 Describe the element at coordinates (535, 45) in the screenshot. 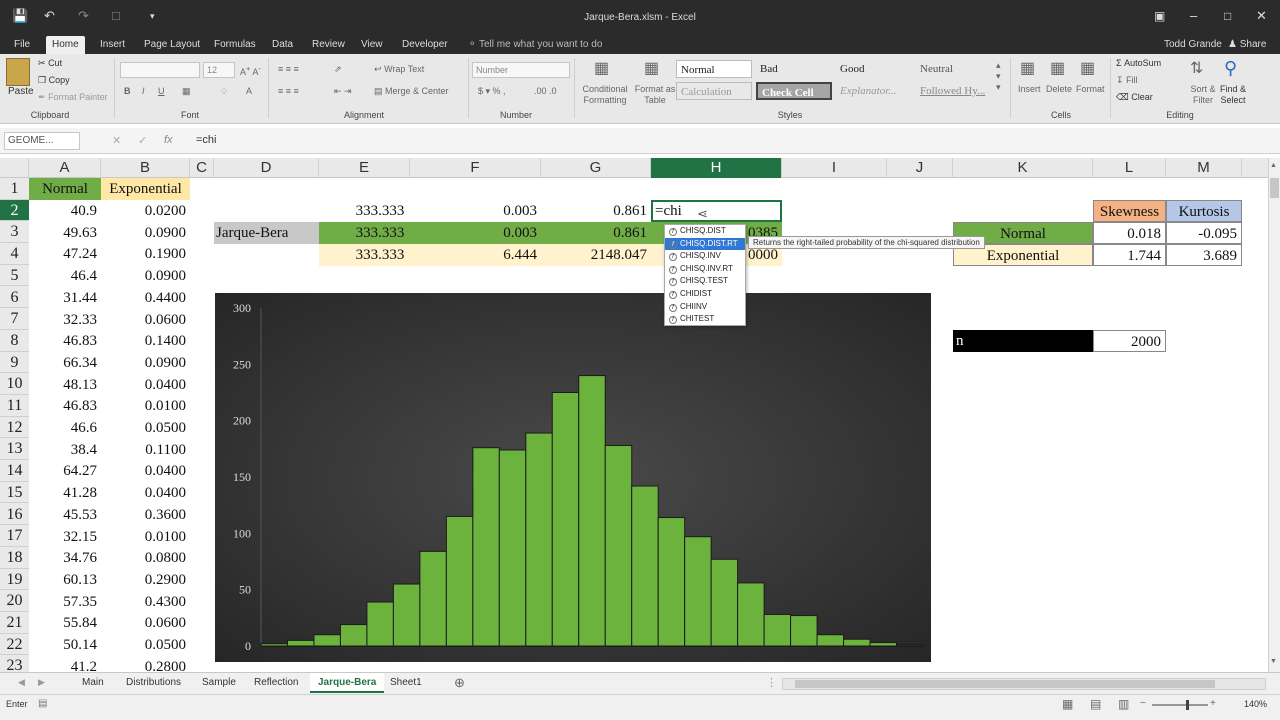

I see `tell-me-box: ⚬ Tell me what you want to do` at that location.